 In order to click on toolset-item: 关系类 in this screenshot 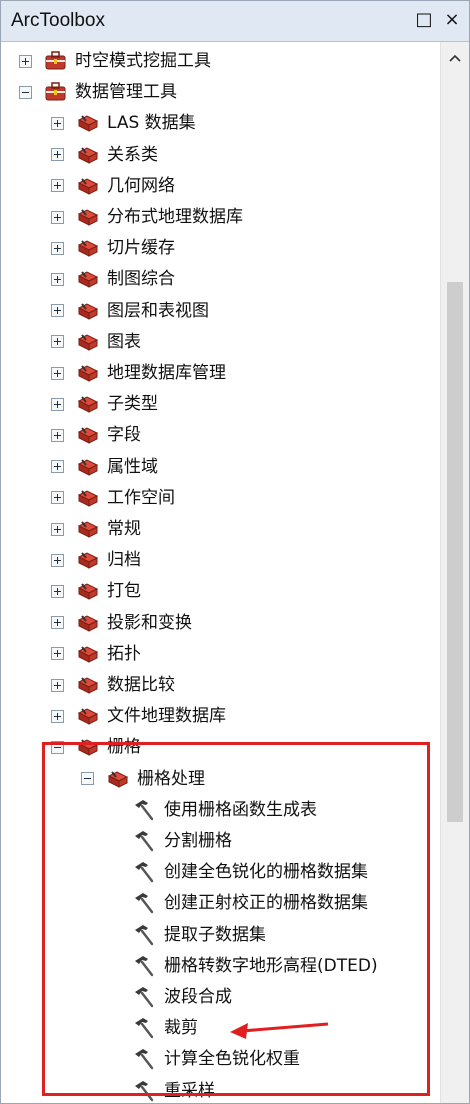, I will do `click(104, 155)`.